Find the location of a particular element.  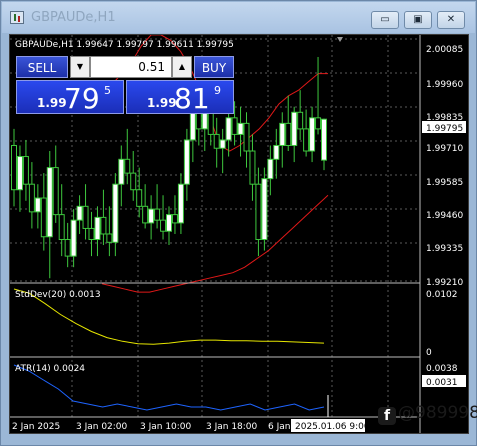

lot-size-input: 0.51 is located at coordinates (131, 67).